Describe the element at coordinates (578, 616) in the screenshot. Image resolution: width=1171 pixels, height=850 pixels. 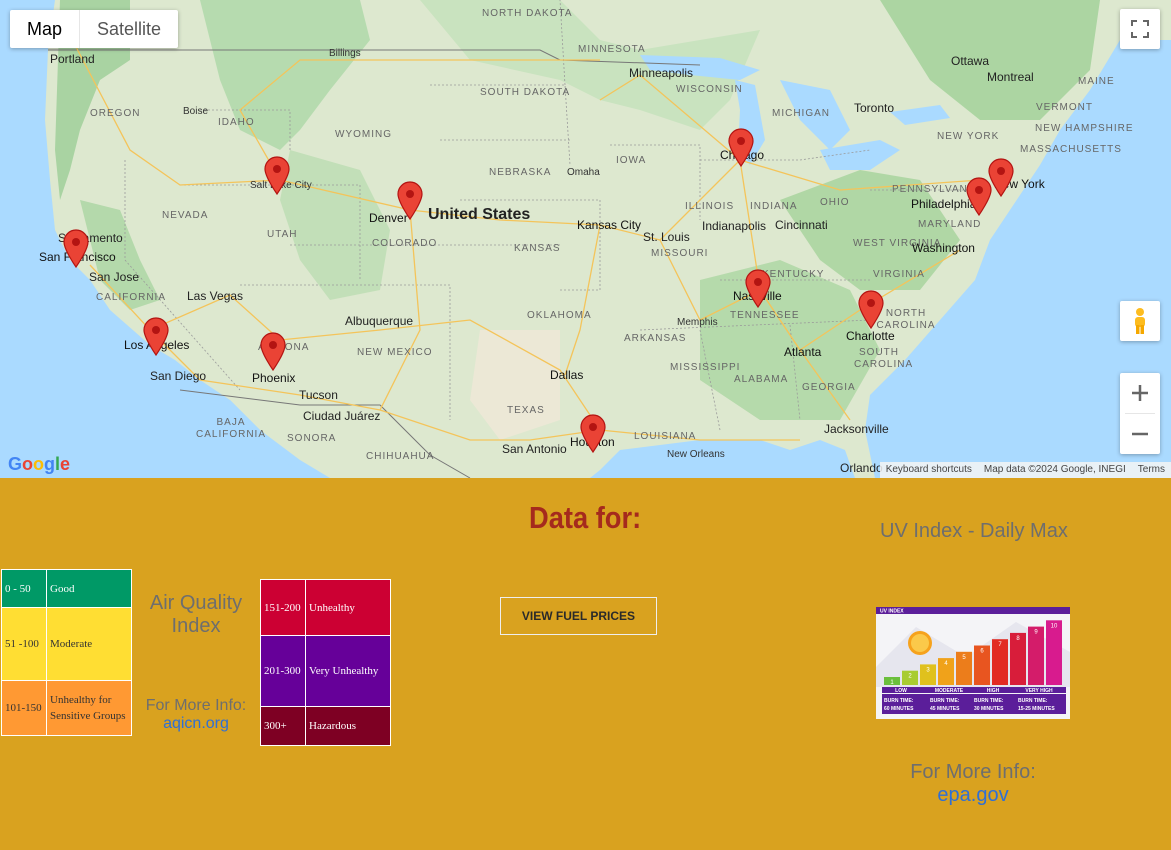
I see `view-fuel-prices-button: VIEW FUEL PRICES` at that location.